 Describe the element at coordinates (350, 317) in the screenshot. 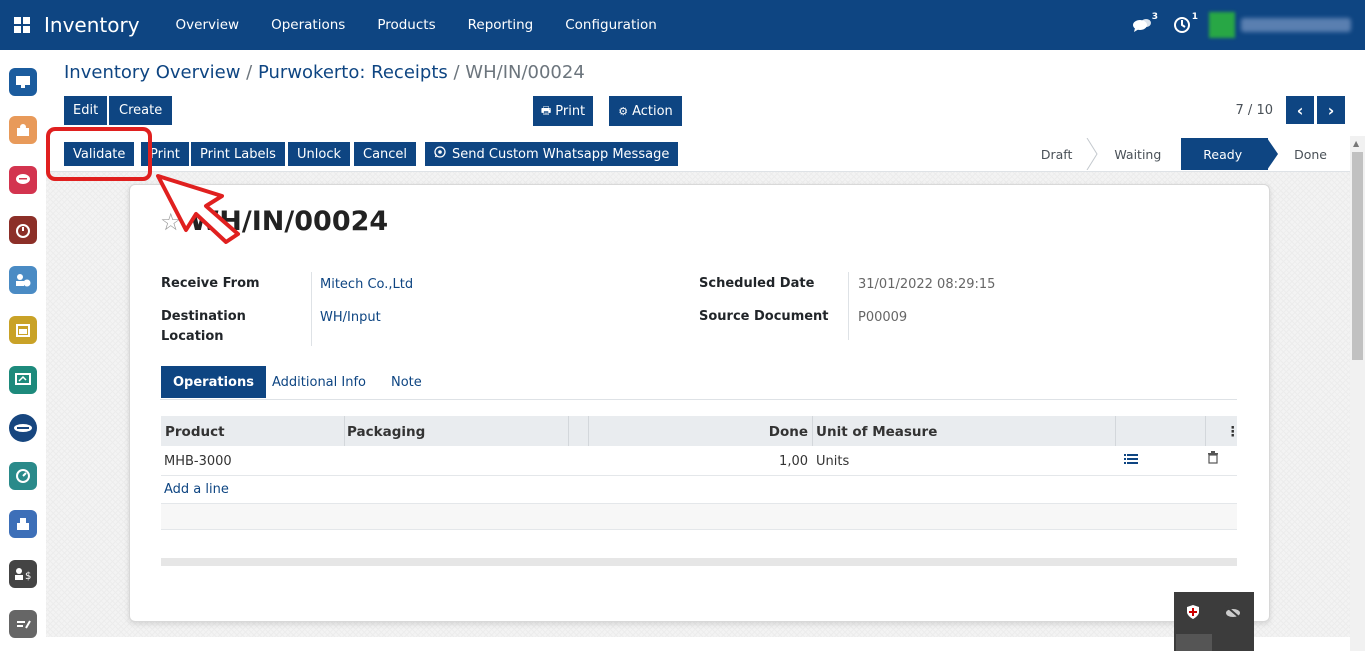

I see `destination-value: WH/Input` at that location.